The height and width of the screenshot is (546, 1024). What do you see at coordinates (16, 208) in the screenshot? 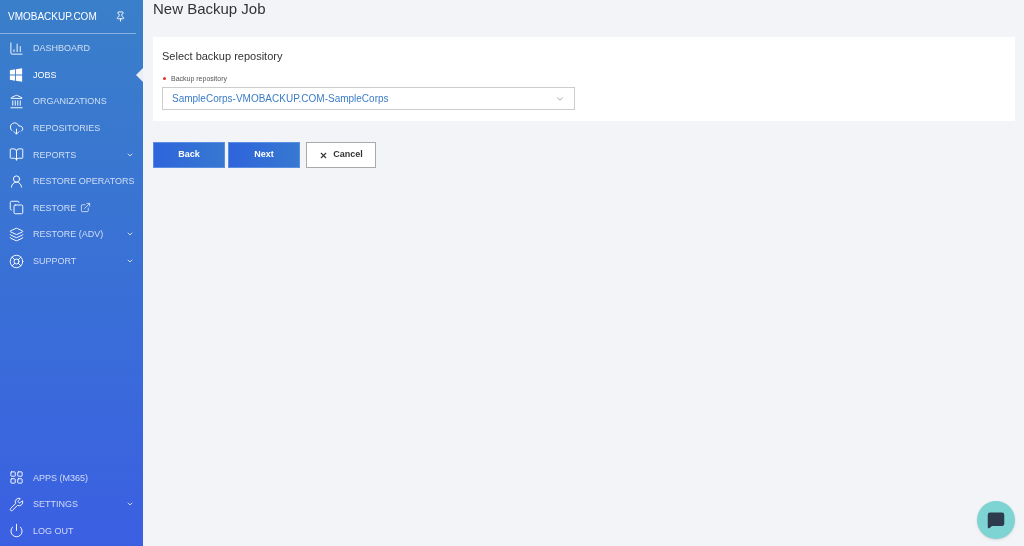
I see `copy-icon` at bounding box center [16, 208].